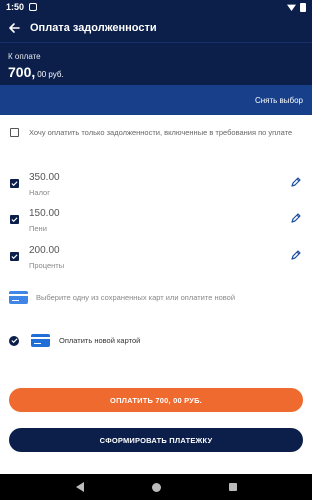 The image size is (320, 500). What do you see at coordinates (44, 213) in the screenshot?
I see `debt-item-amount: 150.00` at bounding box center [44, 213].